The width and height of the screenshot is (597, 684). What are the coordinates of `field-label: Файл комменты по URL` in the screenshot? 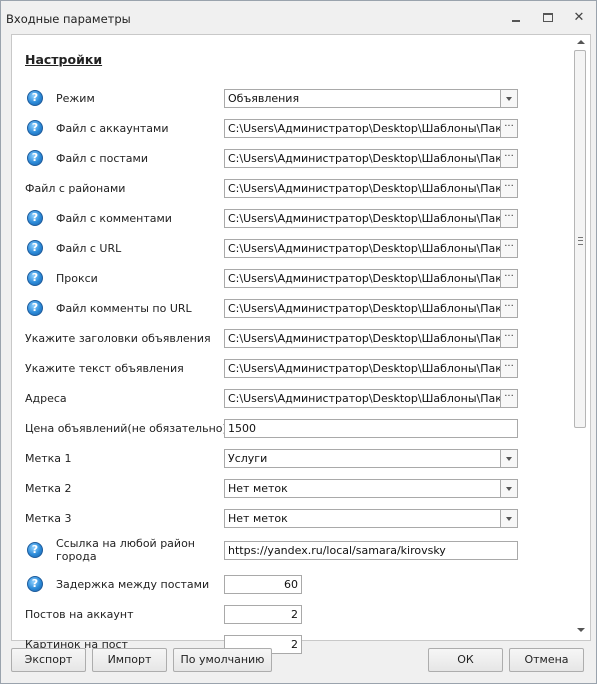 It's located at (124, 308).